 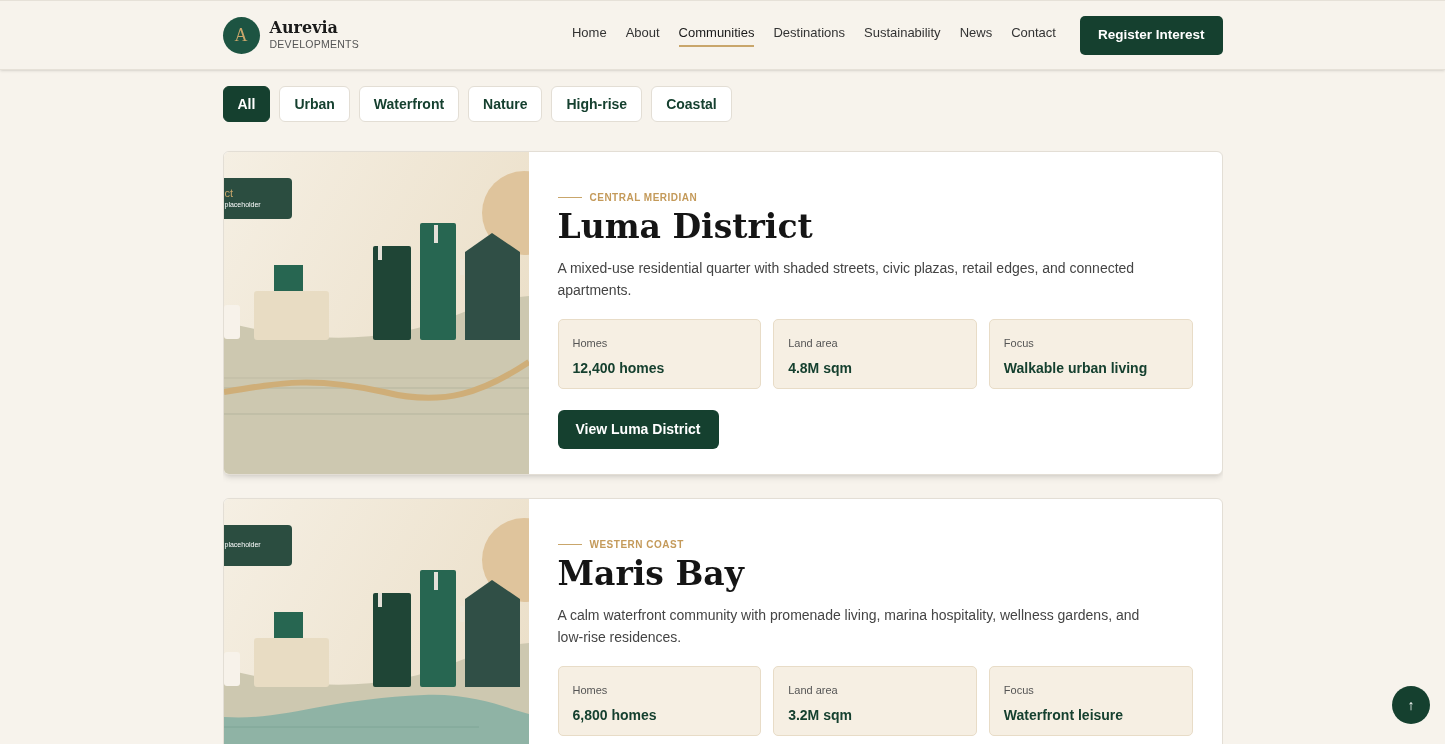 I want to click on nav-link: News, so click(x=976, y=35).